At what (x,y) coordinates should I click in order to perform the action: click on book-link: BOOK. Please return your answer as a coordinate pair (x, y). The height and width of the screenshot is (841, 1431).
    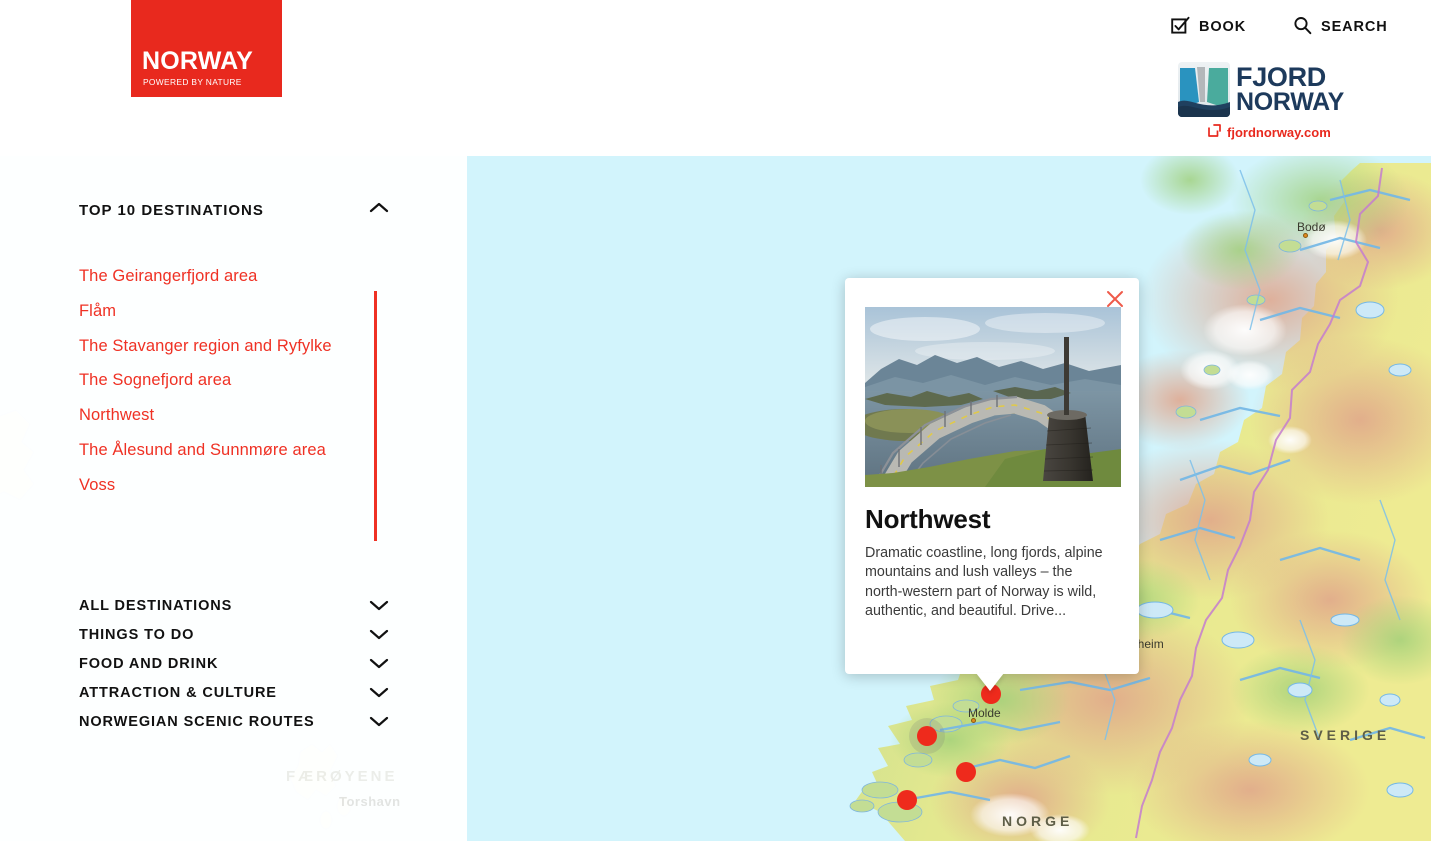
    Looking at the image, I should click on (1208, 27).